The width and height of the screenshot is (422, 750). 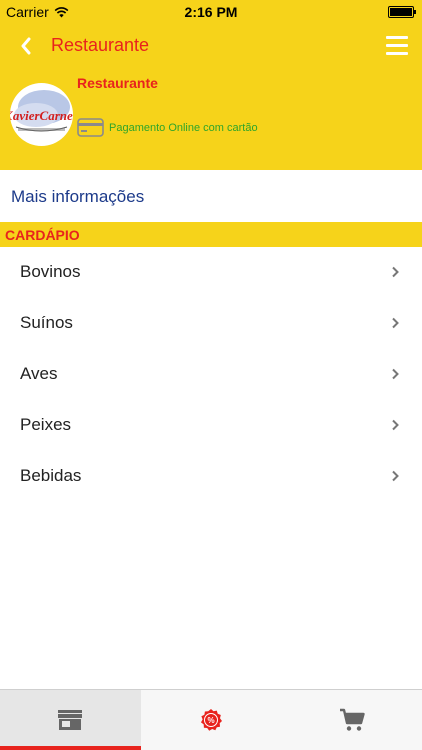 What do you see at coordinates (211, 425) in the screenshot?
I see `menu-category-item: Peixes` at bounding box center [211, 425].